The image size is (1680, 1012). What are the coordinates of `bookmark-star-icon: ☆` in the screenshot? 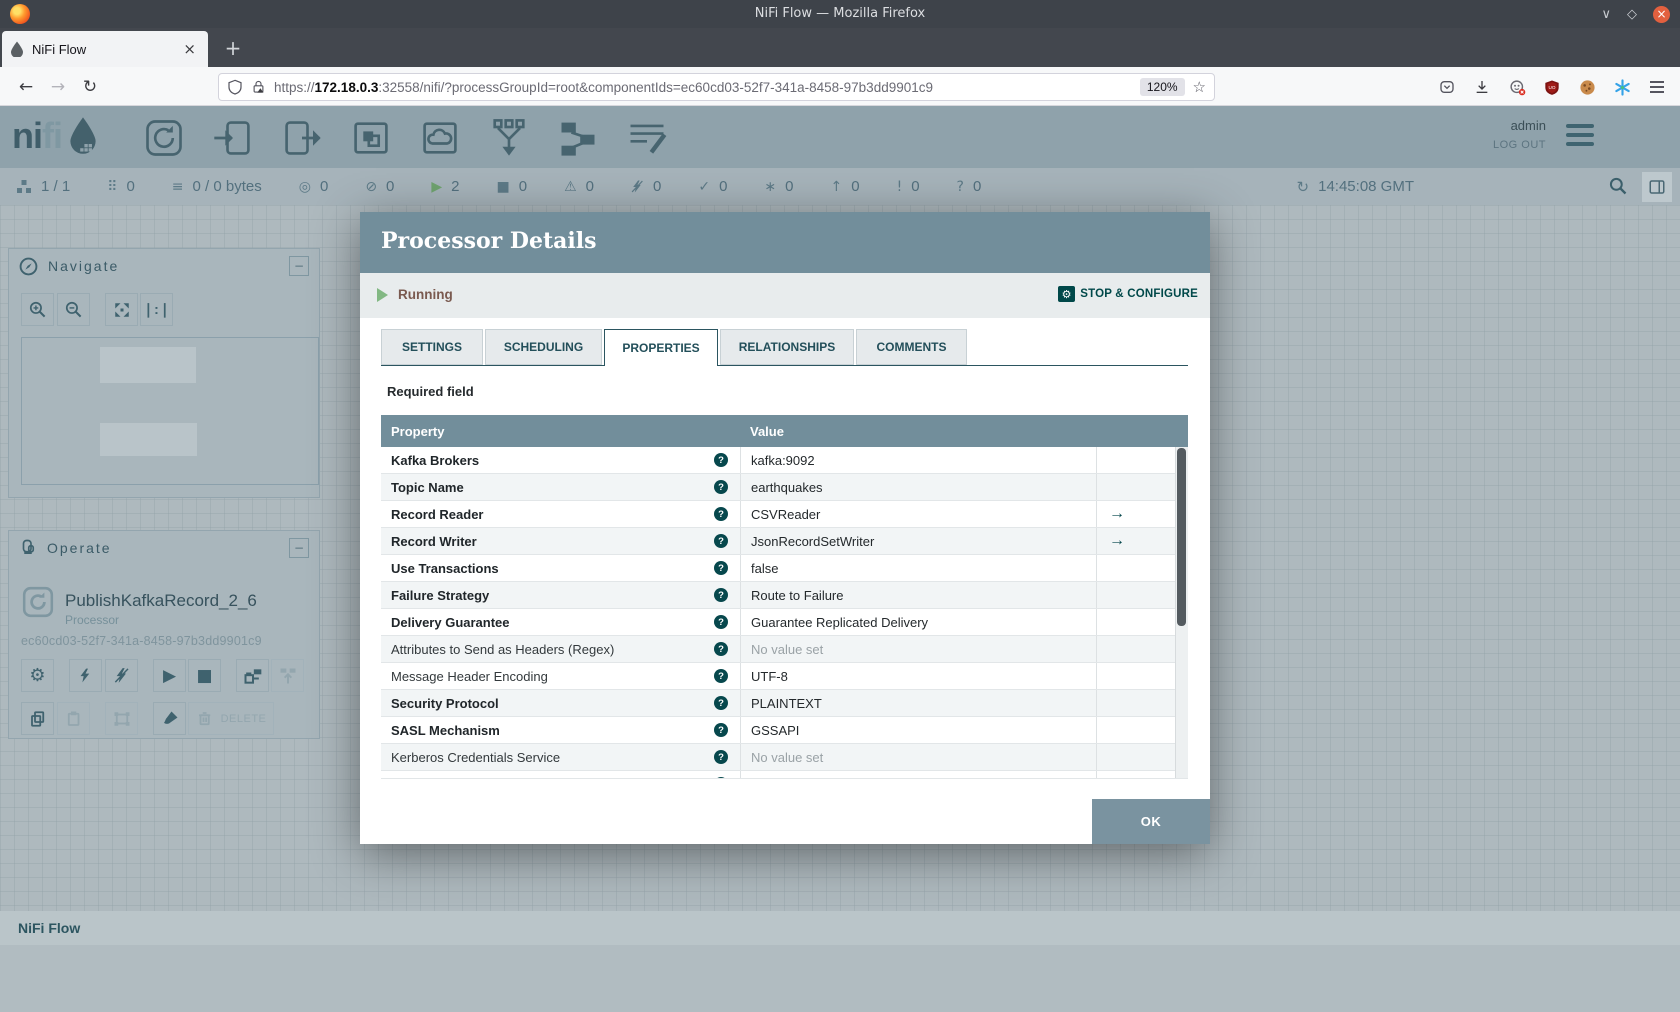 It's located at (1199, 87).